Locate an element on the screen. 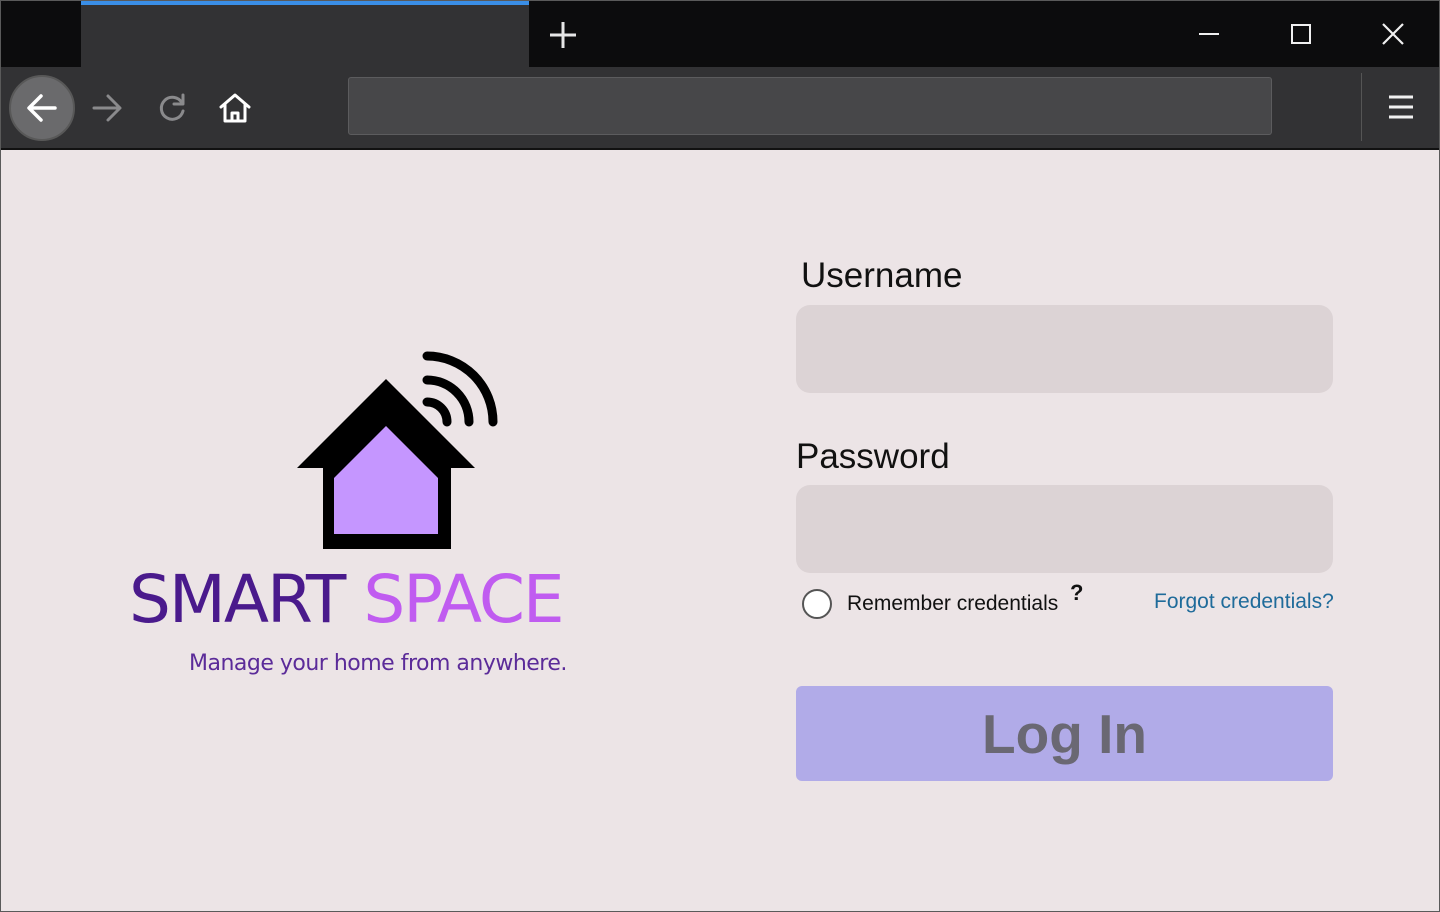 The image size is (1440, 912). remember-credentials-radio is located at coordinates (817, 604).